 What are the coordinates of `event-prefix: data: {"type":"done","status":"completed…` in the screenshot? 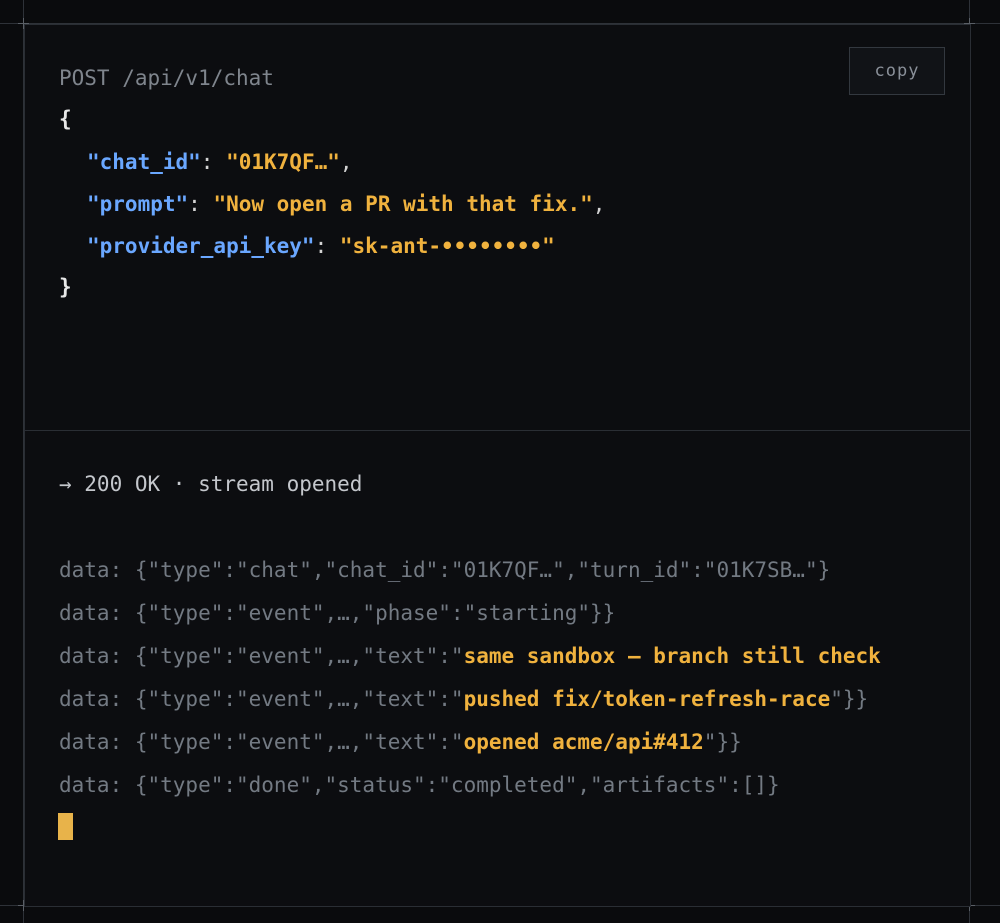 It's located at (419, 785).